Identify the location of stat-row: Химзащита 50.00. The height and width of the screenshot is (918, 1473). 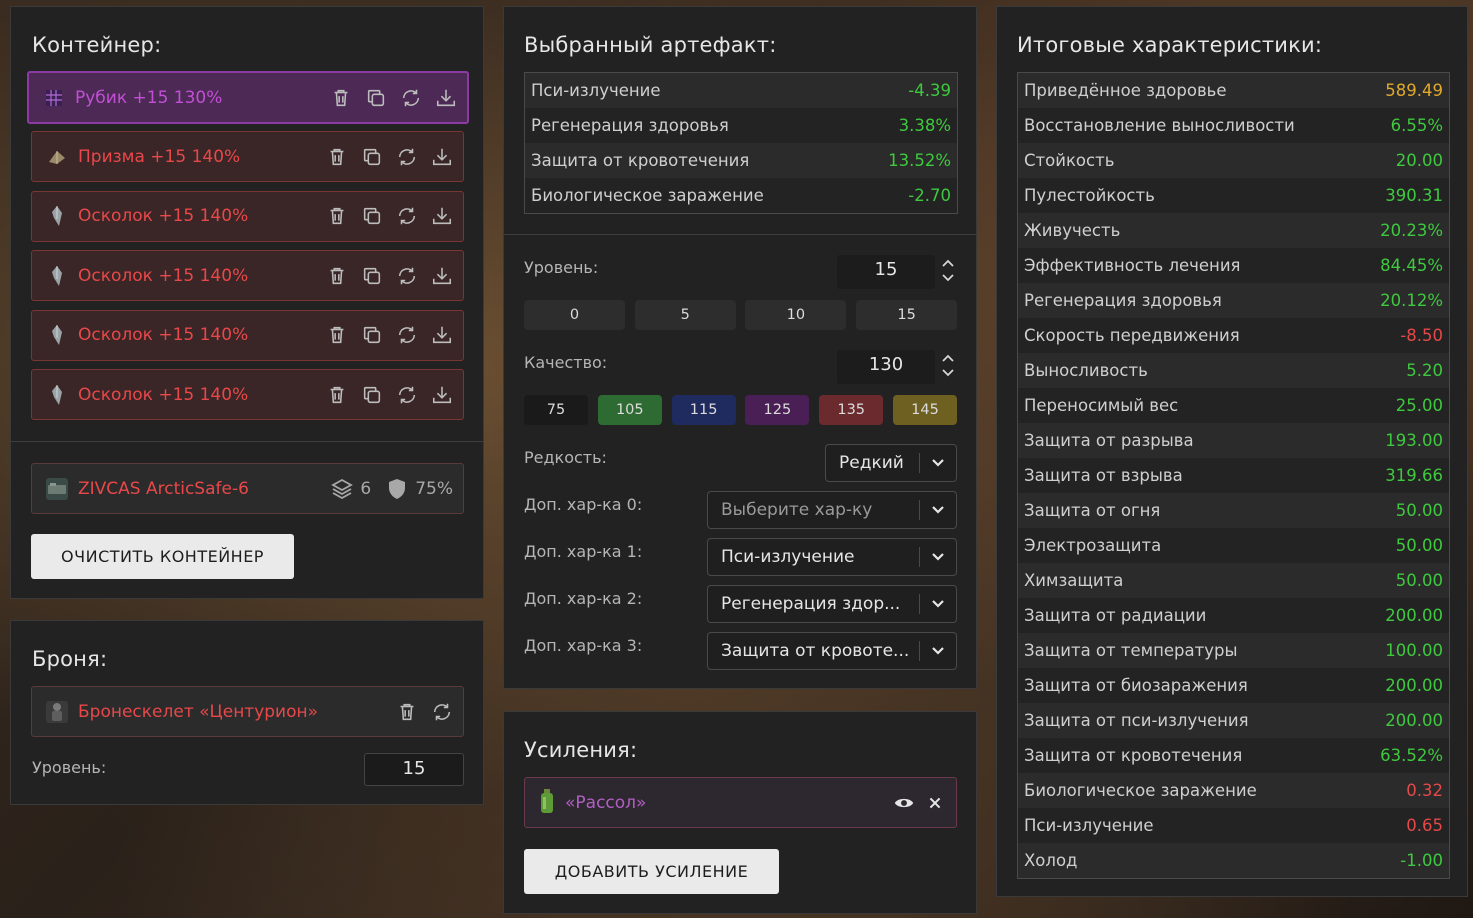
(1233, 580).